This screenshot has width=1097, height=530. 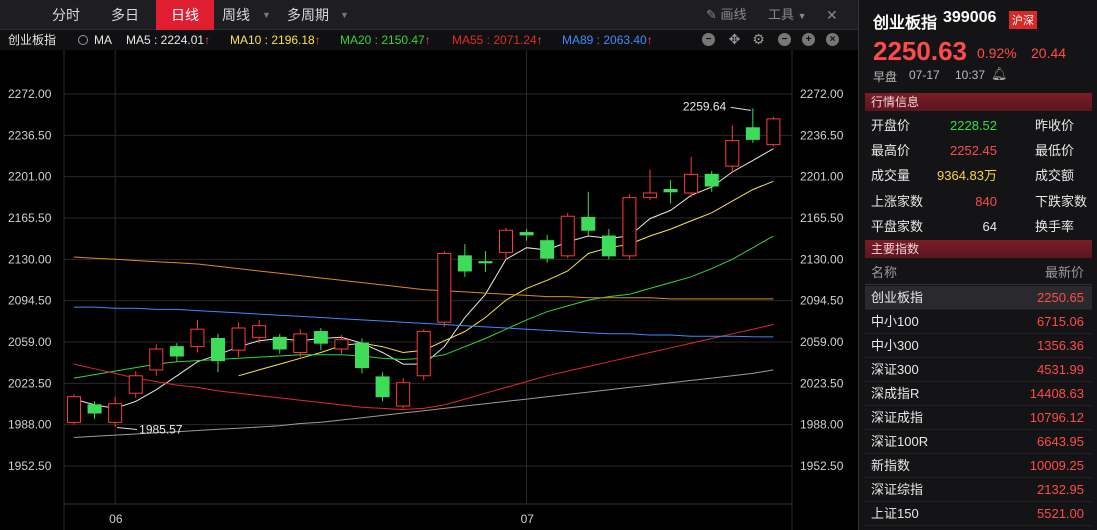 I want to click on last-price: 2250.63, so click(x=920, y=51).